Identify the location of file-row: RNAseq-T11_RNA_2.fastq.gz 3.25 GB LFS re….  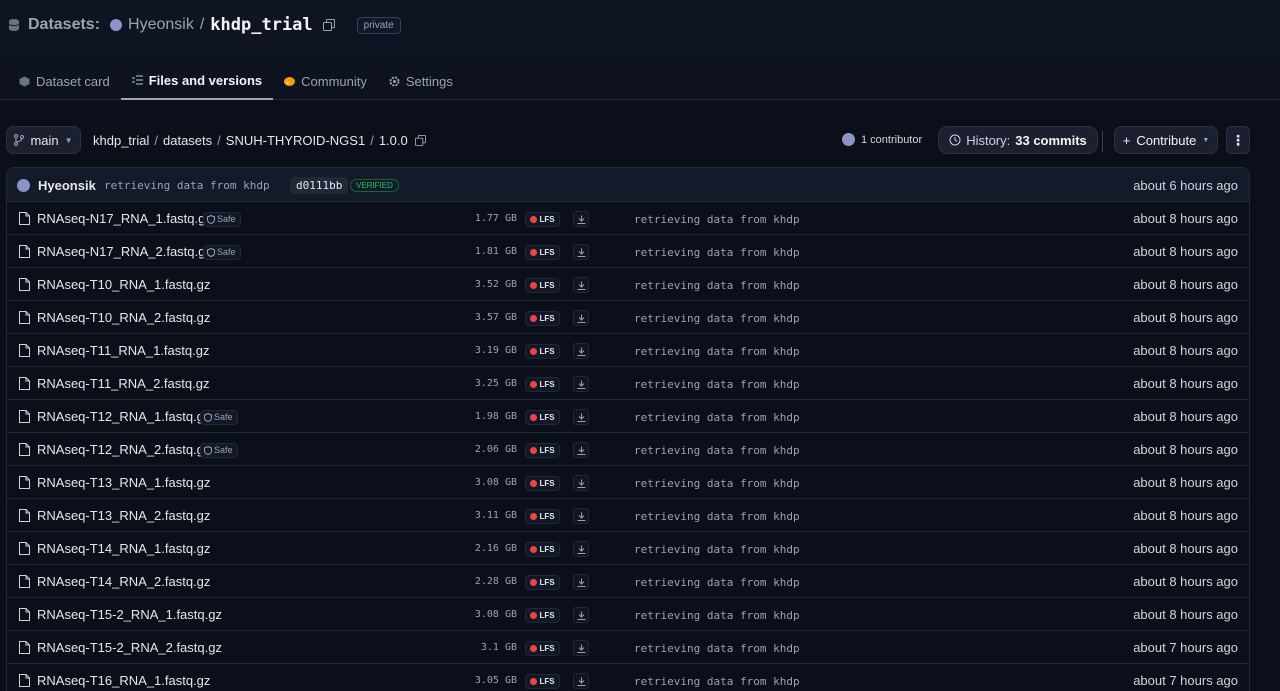
(628, 383).